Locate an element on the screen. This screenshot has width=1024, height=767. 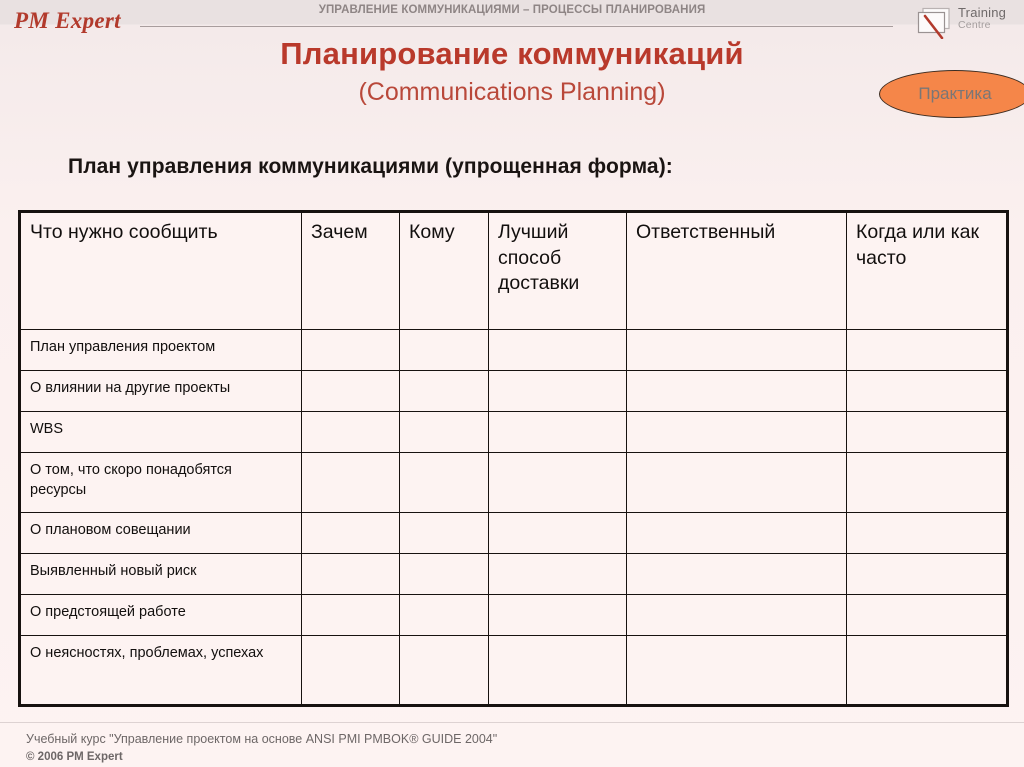
page-title: Планирование коммуникаций is located at coordinates (512, 53).